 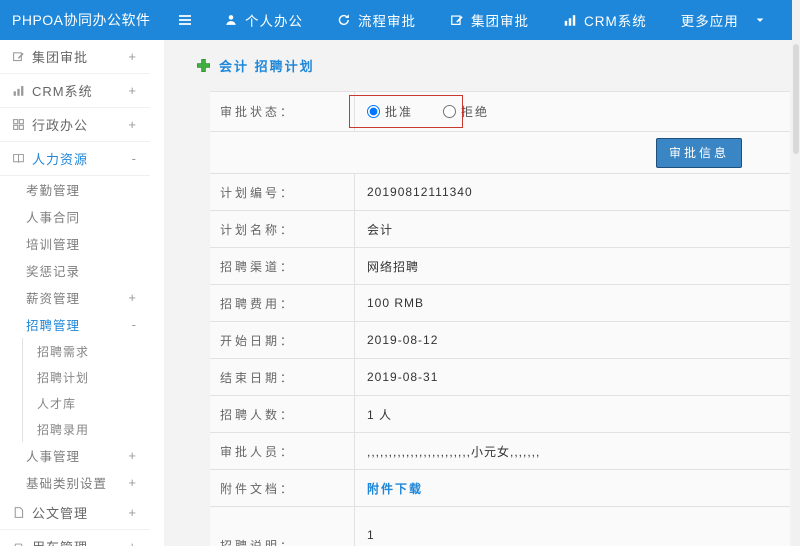 I want to click on radio-reject-input, so click(x=450, y=111).